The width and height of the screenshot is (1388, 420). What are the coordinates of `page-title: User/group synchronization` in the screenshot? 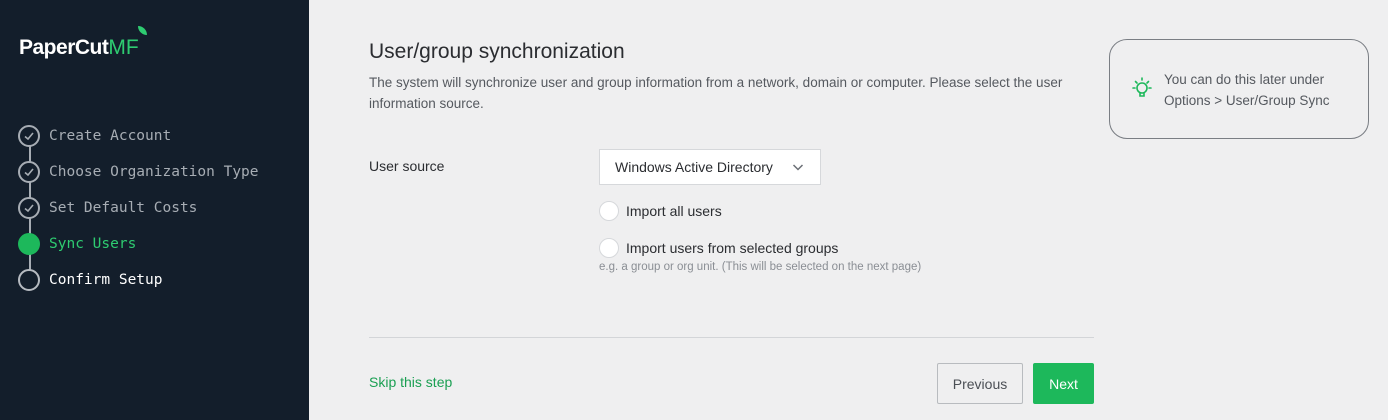 It's located at (497, 51).